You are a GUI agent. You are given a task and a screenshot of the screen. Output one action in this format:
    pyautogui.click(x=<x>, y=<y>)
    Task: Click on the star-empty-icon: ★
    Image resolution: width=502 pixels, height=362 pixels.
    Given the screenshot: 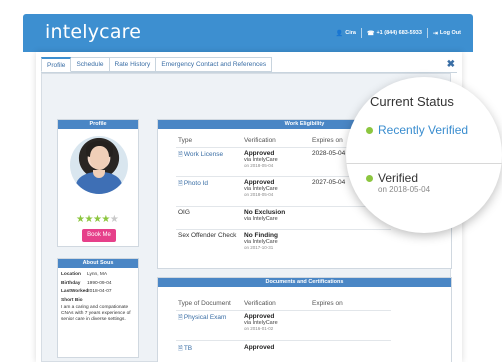 What is the action you would take?
    pyautogui.click(x=114, y=219)
    